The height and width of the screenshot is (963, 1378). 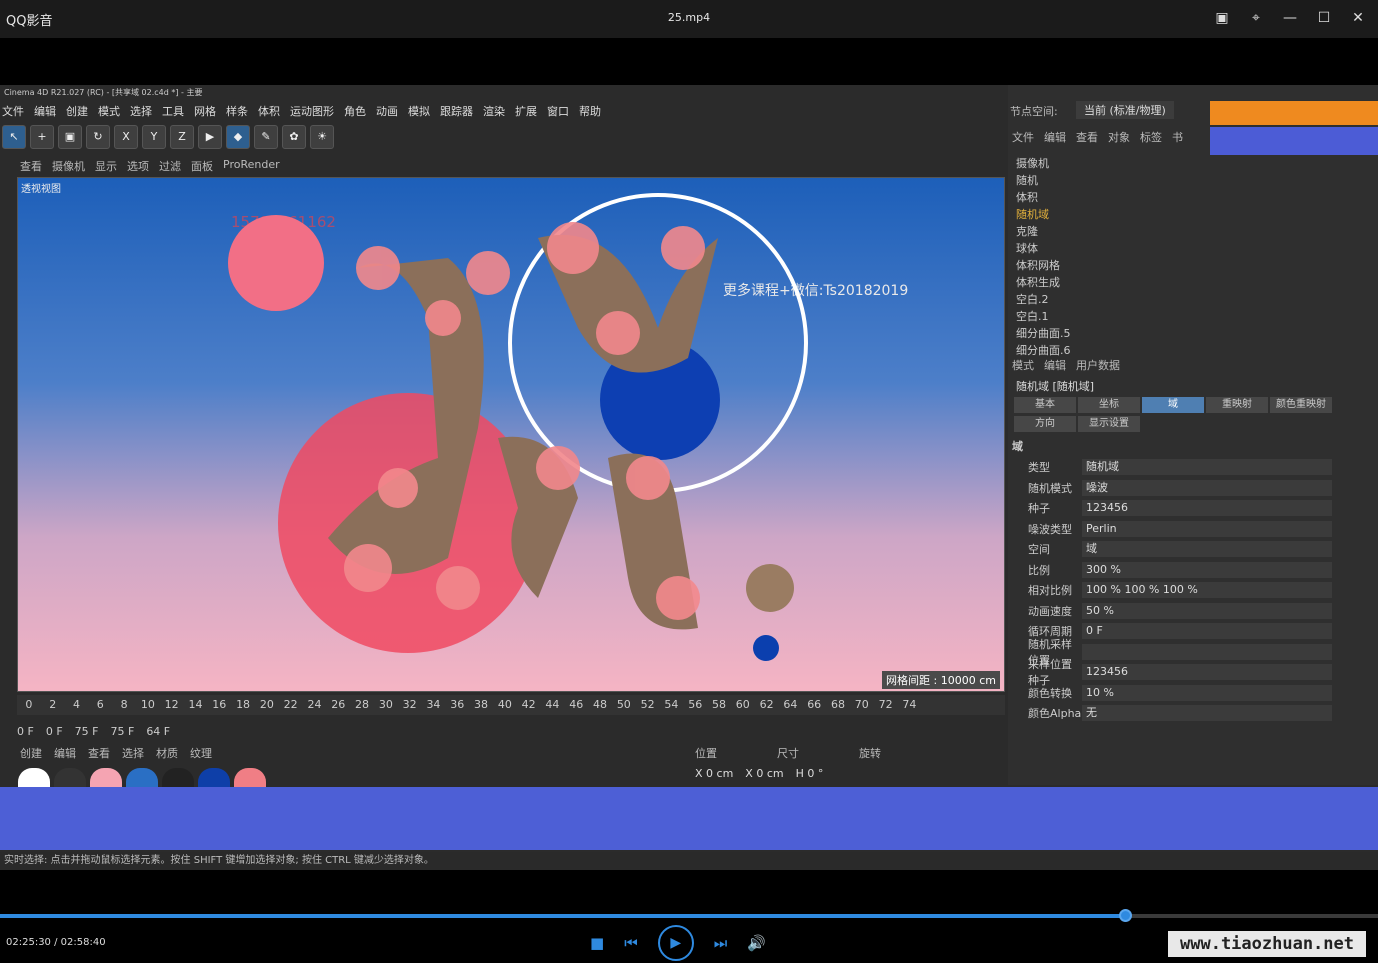 I want to click on menu-item: 运动图形, so click(x=312, y=112).